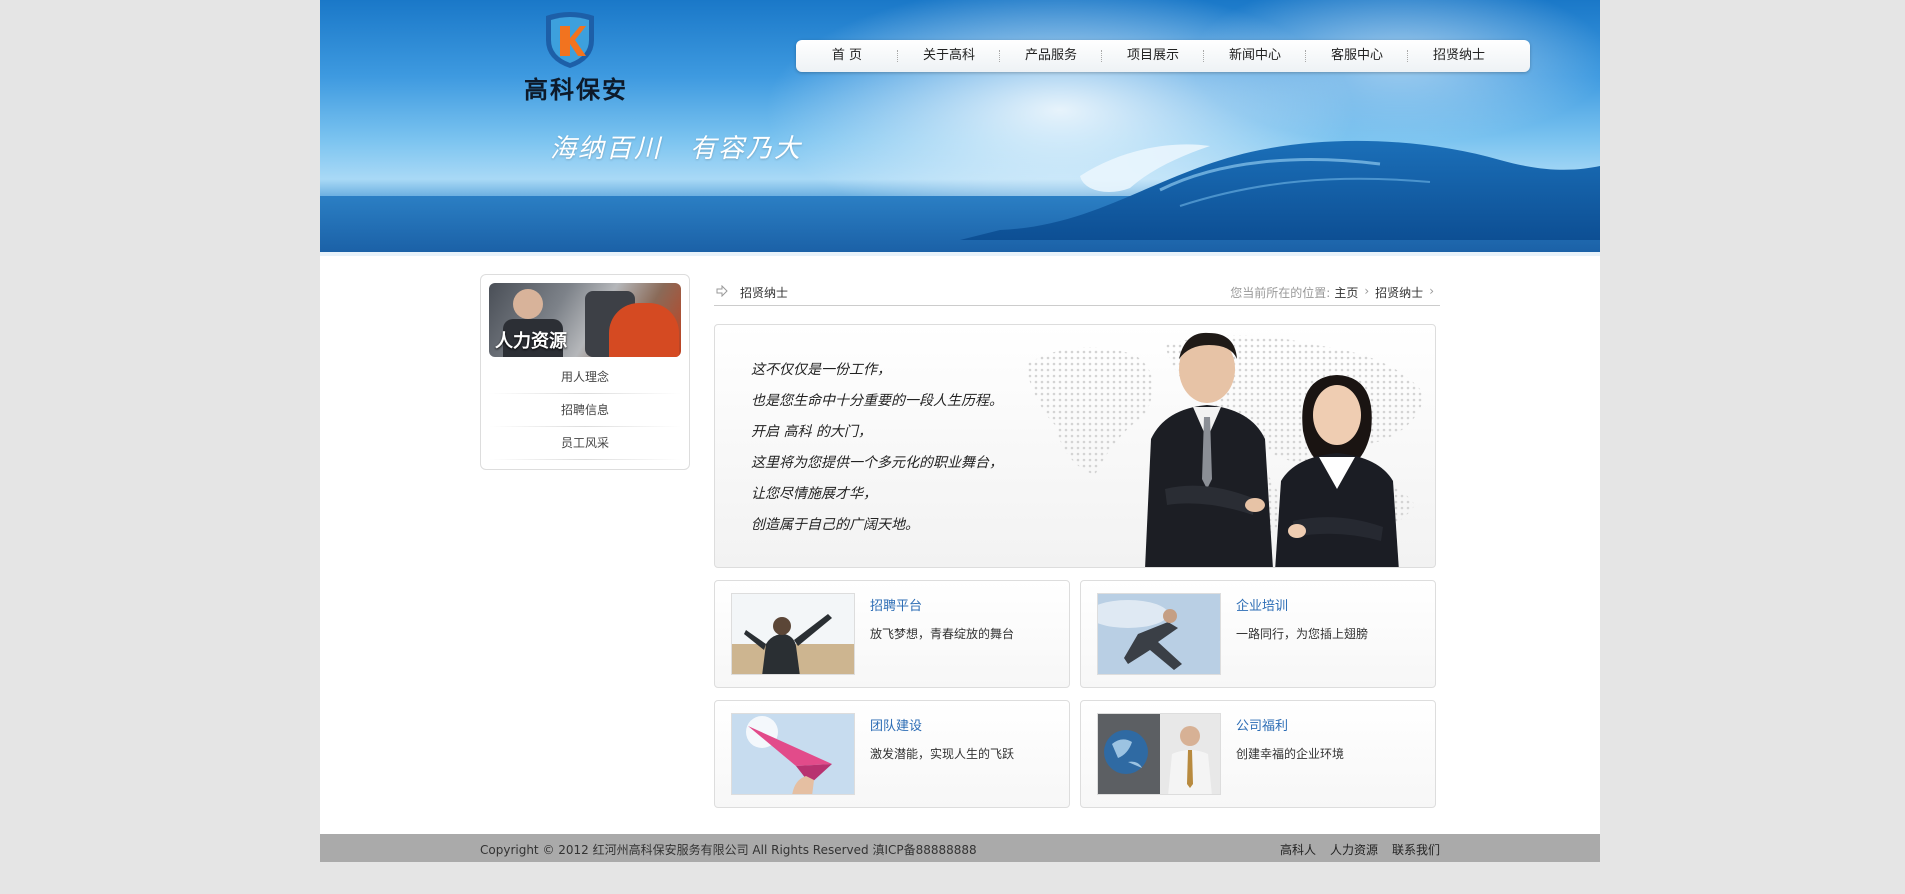  I want to click on hero-line: 这不仅仅是一份工作，, so click(821, 370).